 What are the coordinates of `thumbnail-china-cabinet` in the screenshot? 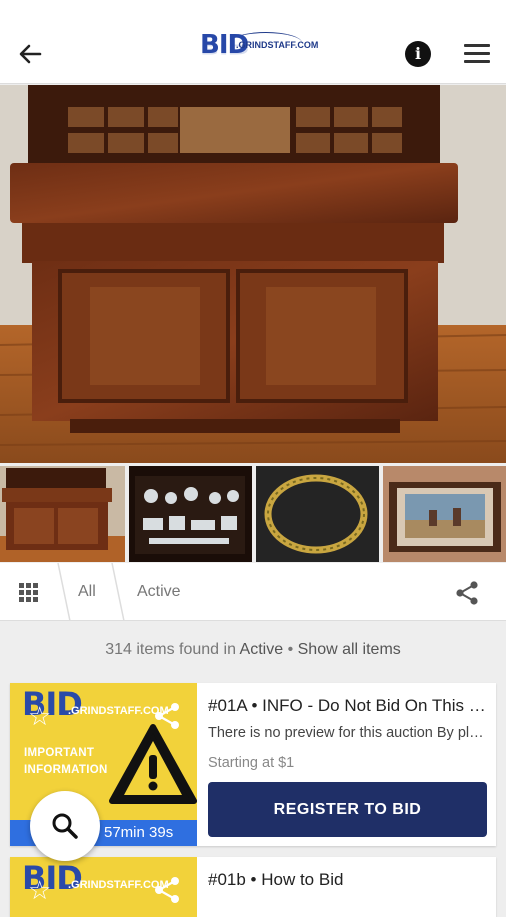 It's located at (190, 514).